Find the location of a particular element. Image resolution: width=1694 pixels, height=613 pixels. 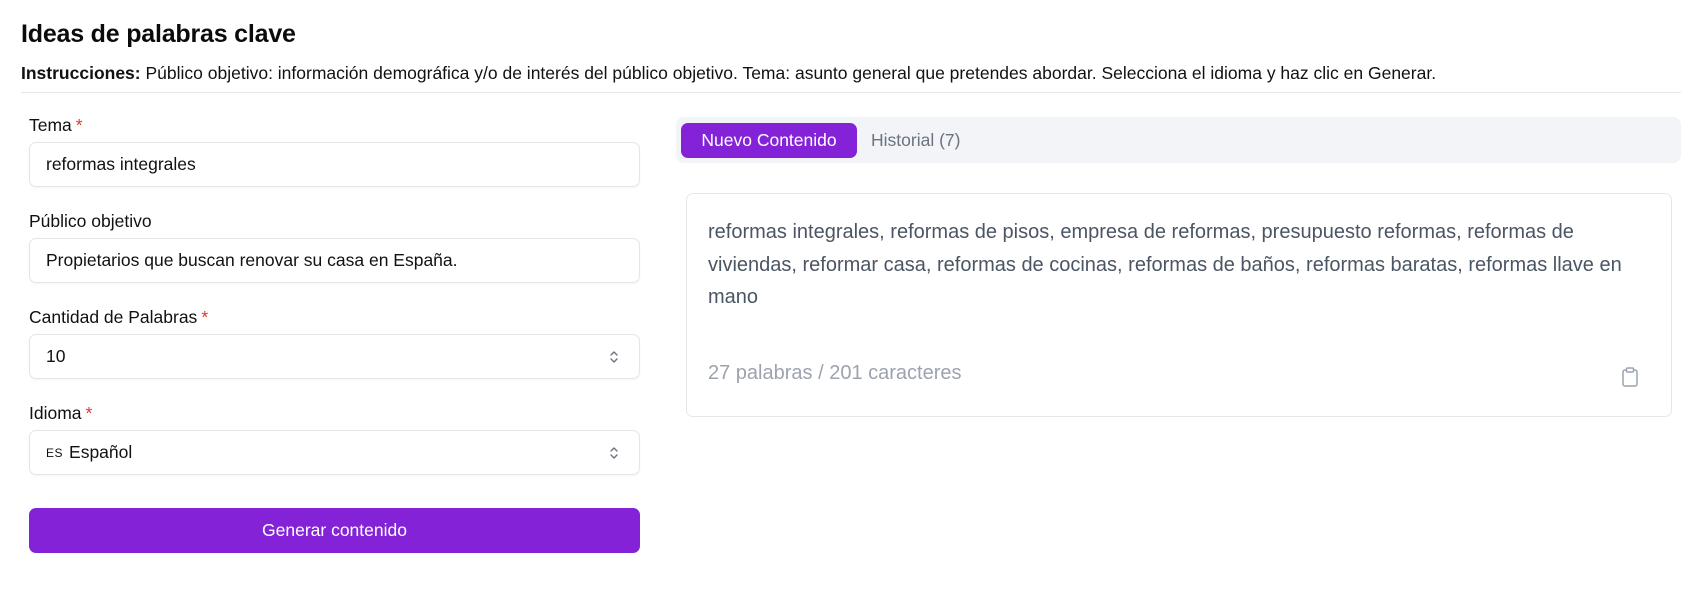

tema-field: Tema * reformas integrales is located at coordinates (334, 150).